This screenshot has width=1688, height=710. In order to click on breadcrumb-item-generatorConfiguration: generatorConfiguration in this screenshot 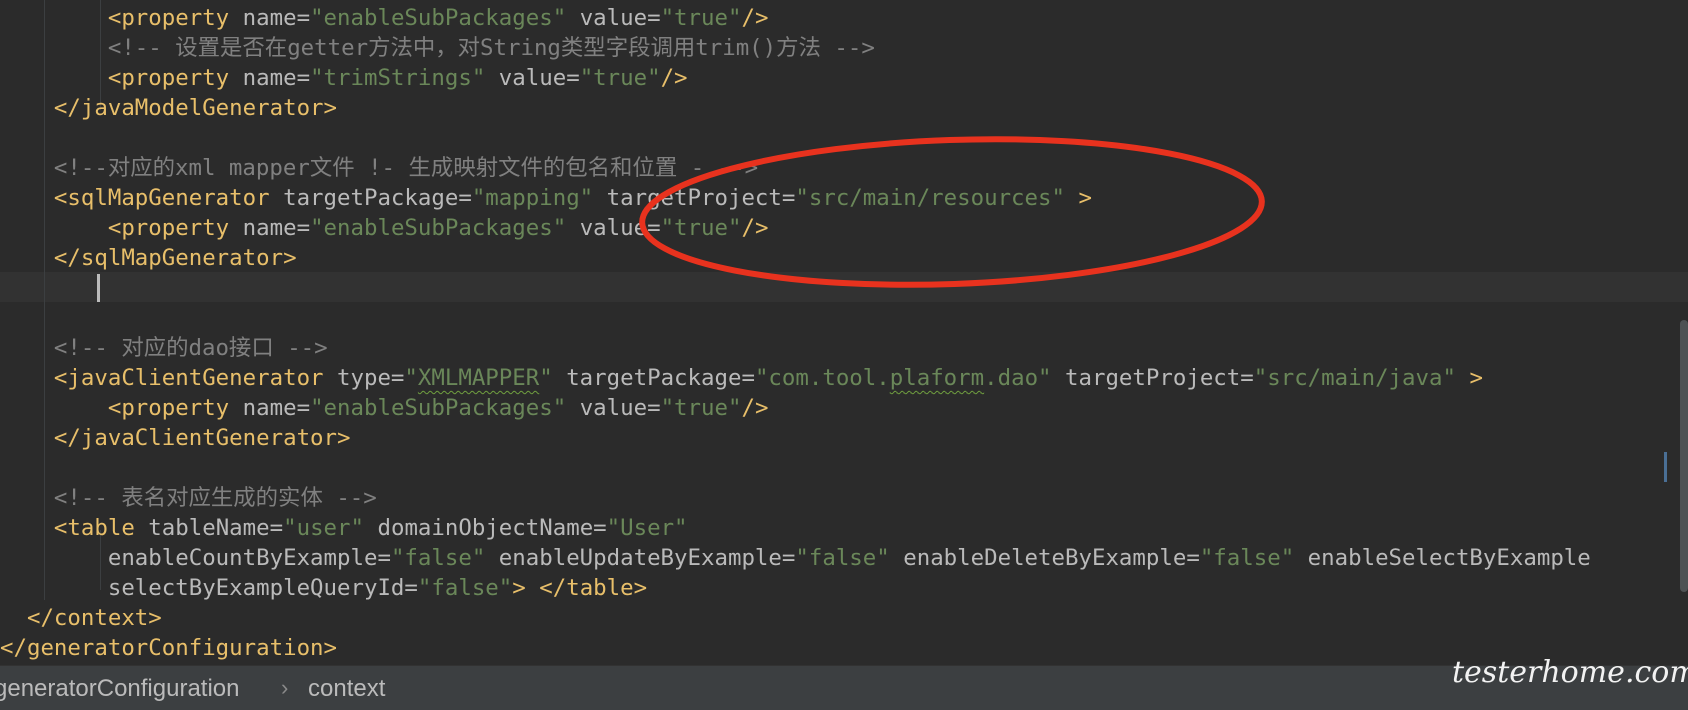, I will do `click(120, 689)`.